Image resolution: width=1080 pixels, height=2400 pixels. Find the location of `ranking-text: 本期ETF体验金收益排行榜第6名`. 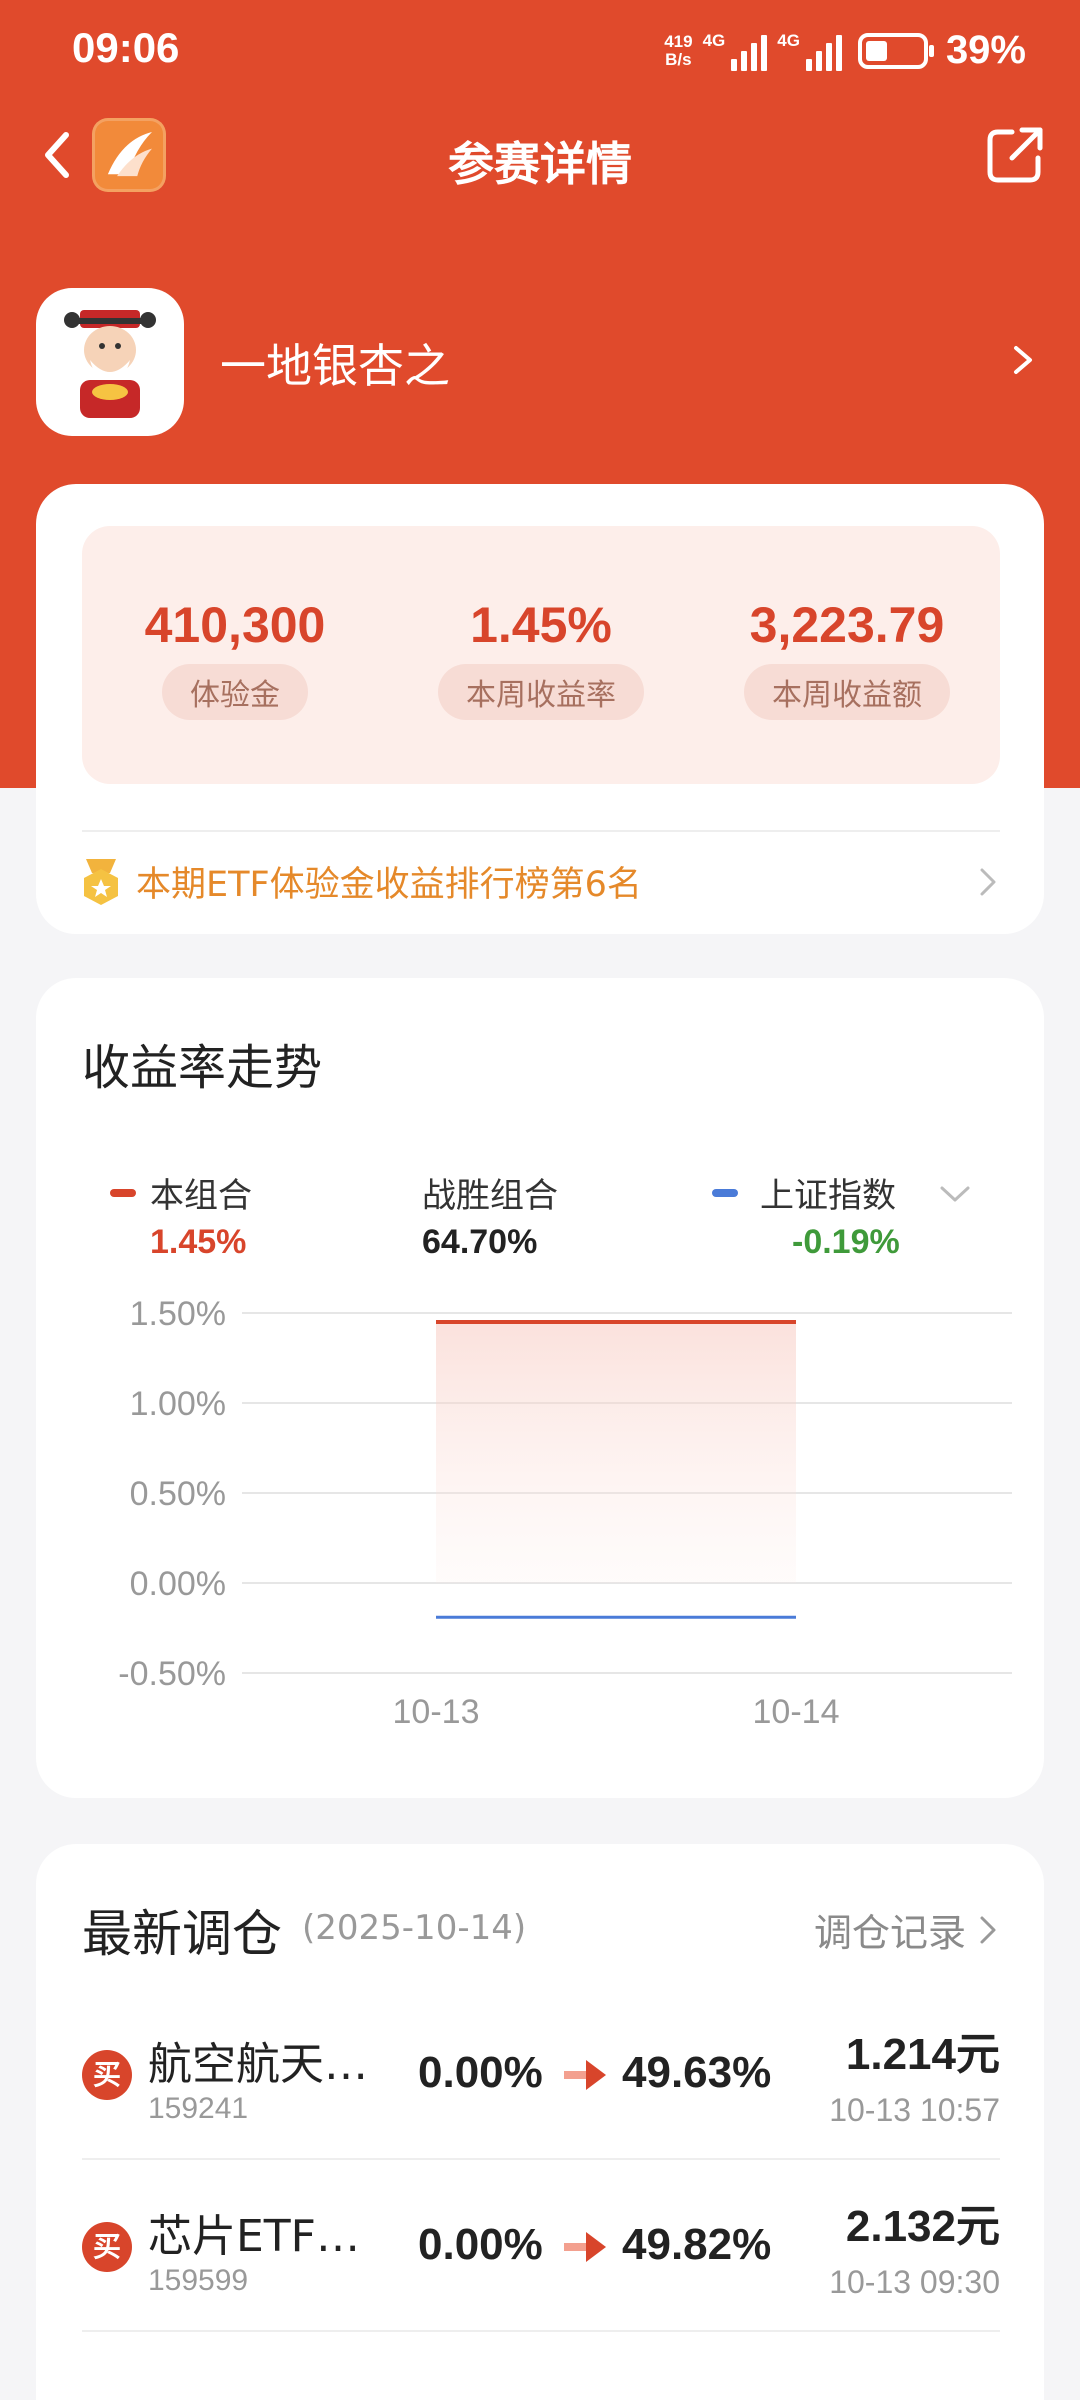

ranking-text: 本期ETF体验金收益排行榜第6名 is located at coordinates (389, 885).